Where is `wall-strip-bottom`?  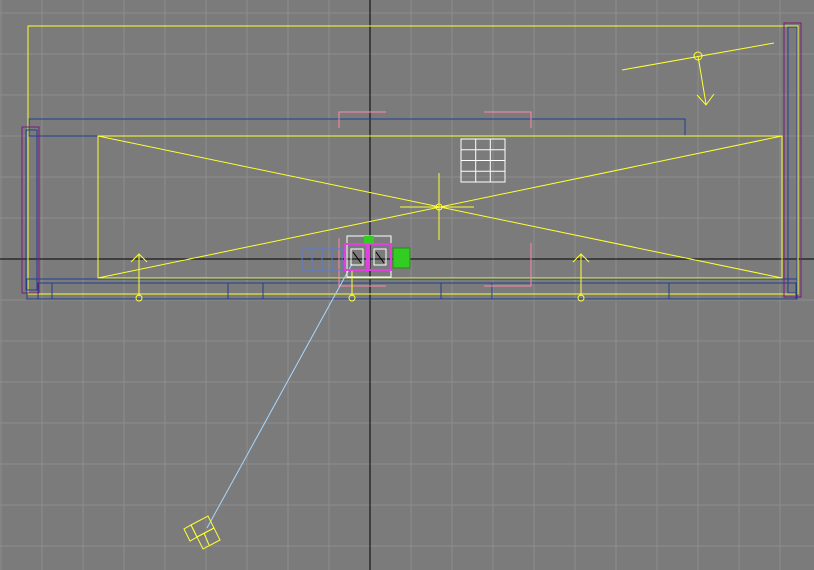
wall-strip-bottom is located at coordinates (412, 289).